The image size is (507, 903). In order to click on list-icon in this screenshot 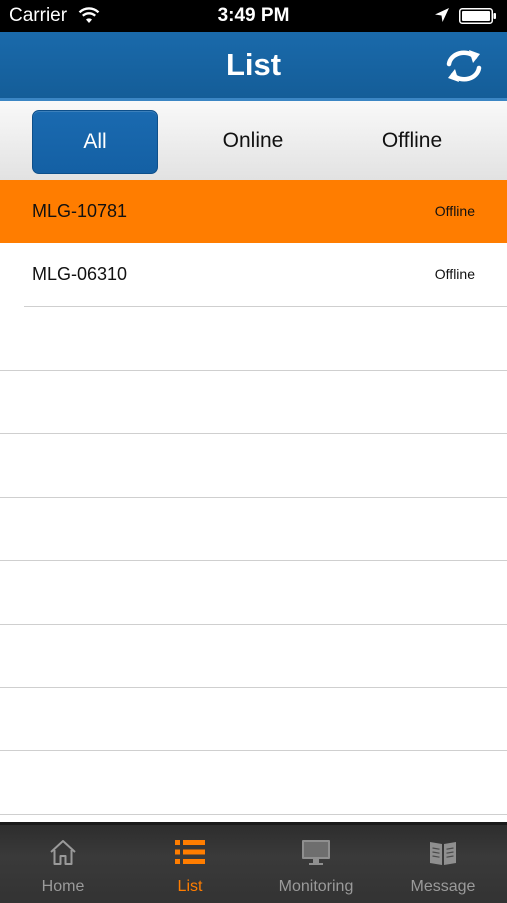, I will do `click(190, 852)`.